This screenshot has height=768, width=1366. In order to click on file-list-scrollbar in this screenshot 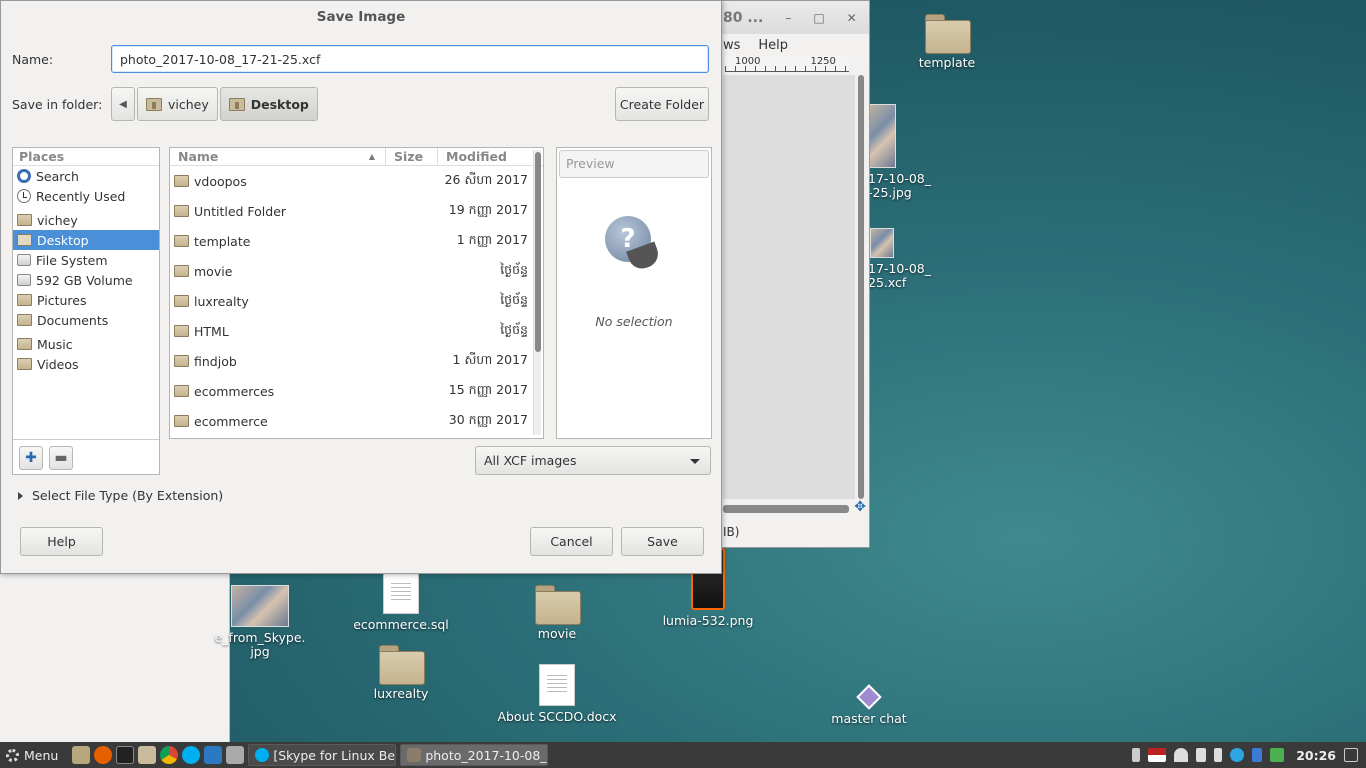, I will do `click(537, 292)`.